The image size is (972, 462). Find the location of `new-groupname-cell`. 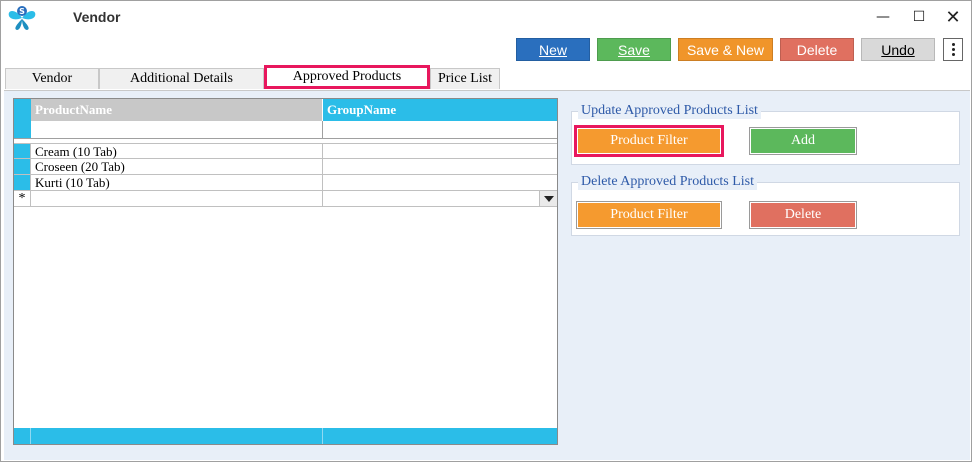

new-groupname-cell is located at coordinates (440, 198).